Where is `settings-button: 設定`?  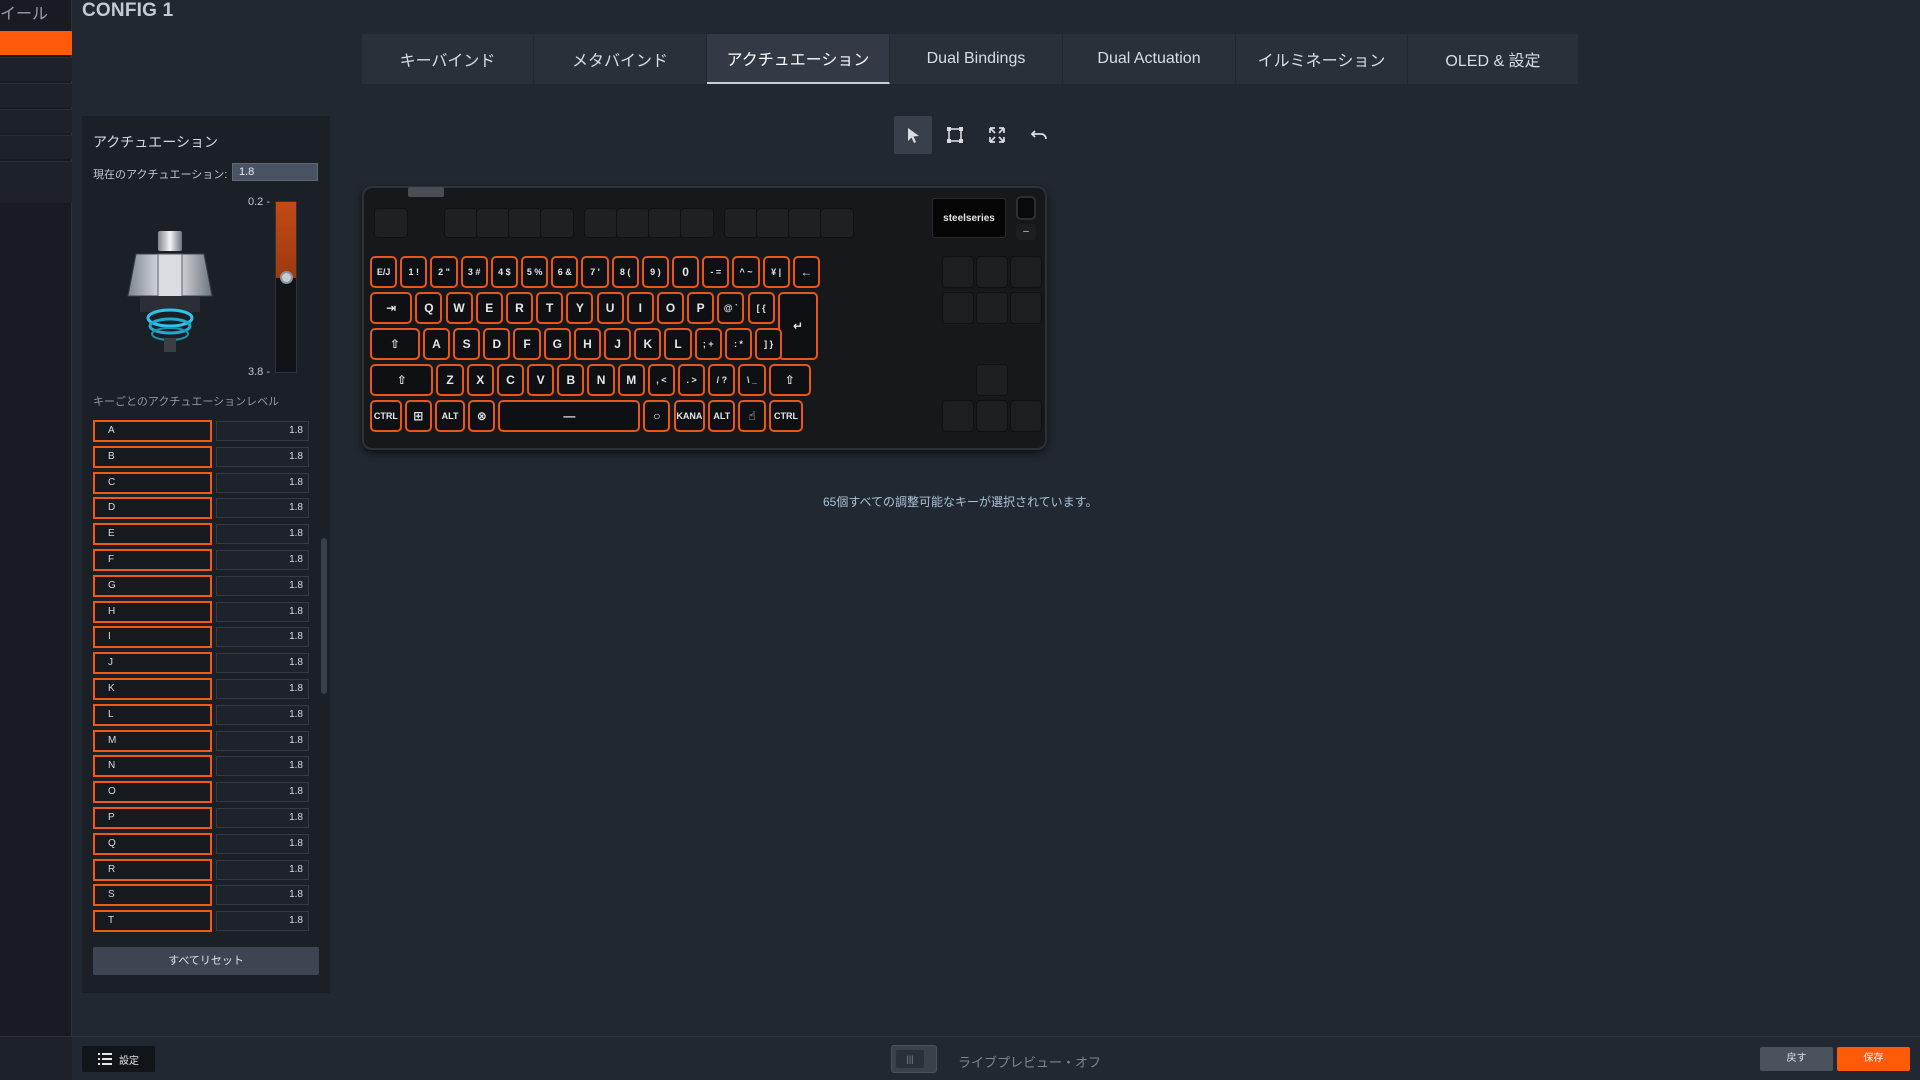 settings-button: 設定 is located at coordinates (118, 1059).